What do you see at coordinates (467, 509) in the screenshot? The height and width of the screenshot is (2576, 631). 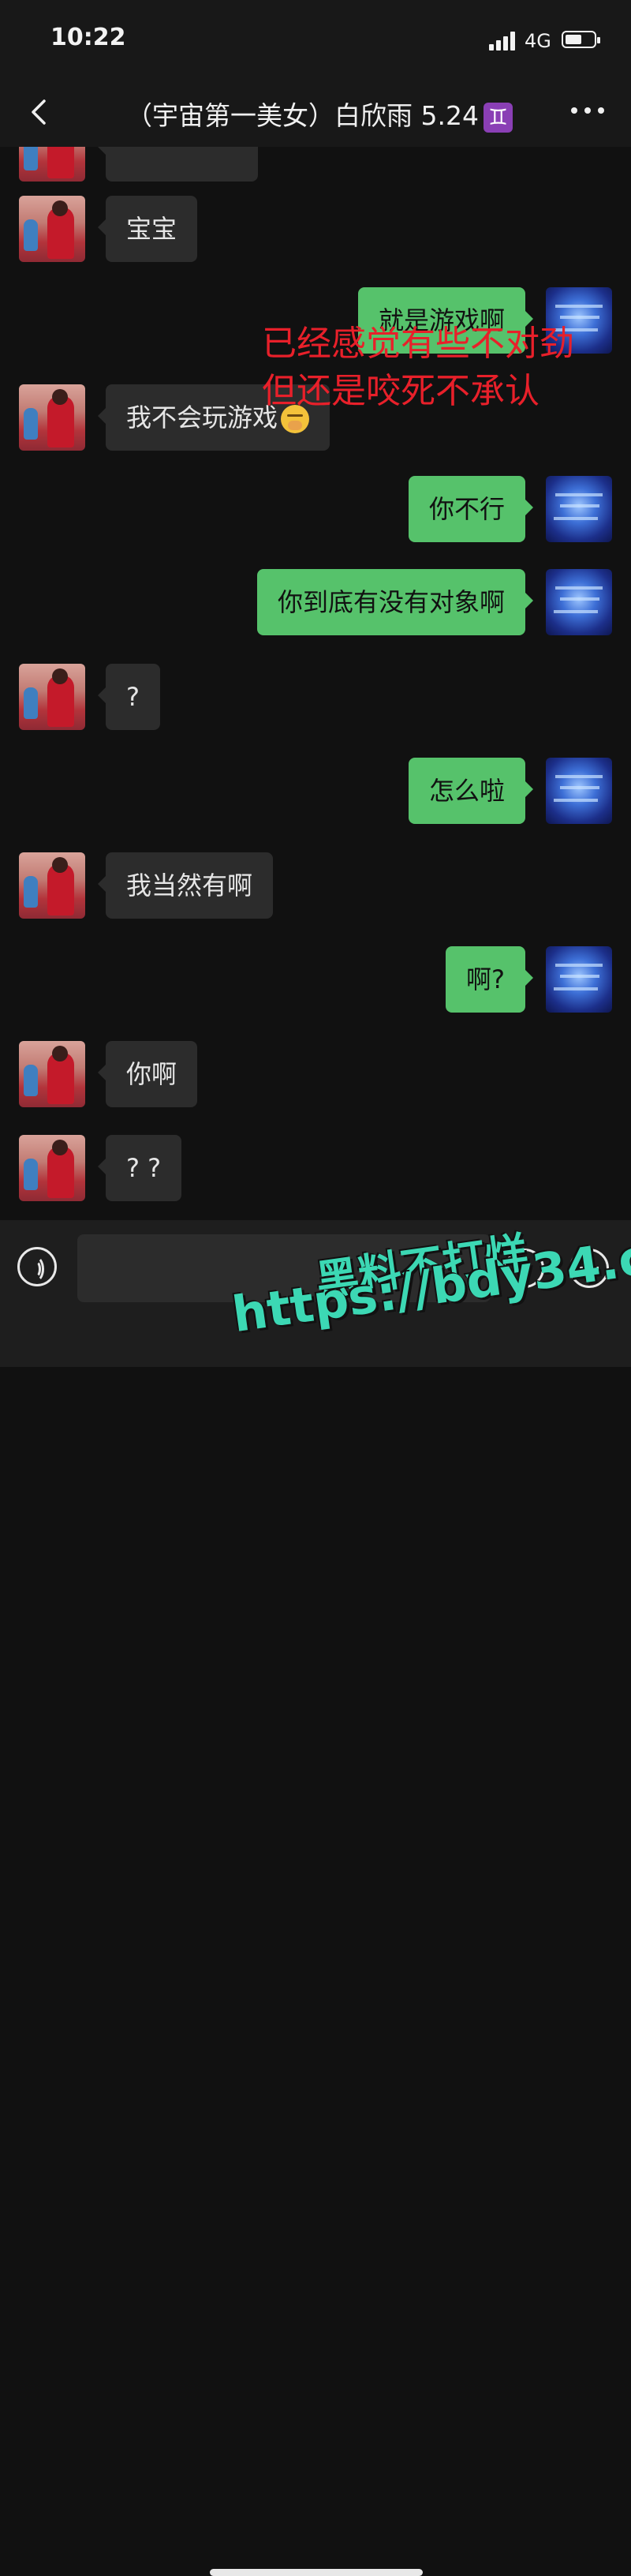 I see `message-text: 你不行` at bounding box center [467, 509].